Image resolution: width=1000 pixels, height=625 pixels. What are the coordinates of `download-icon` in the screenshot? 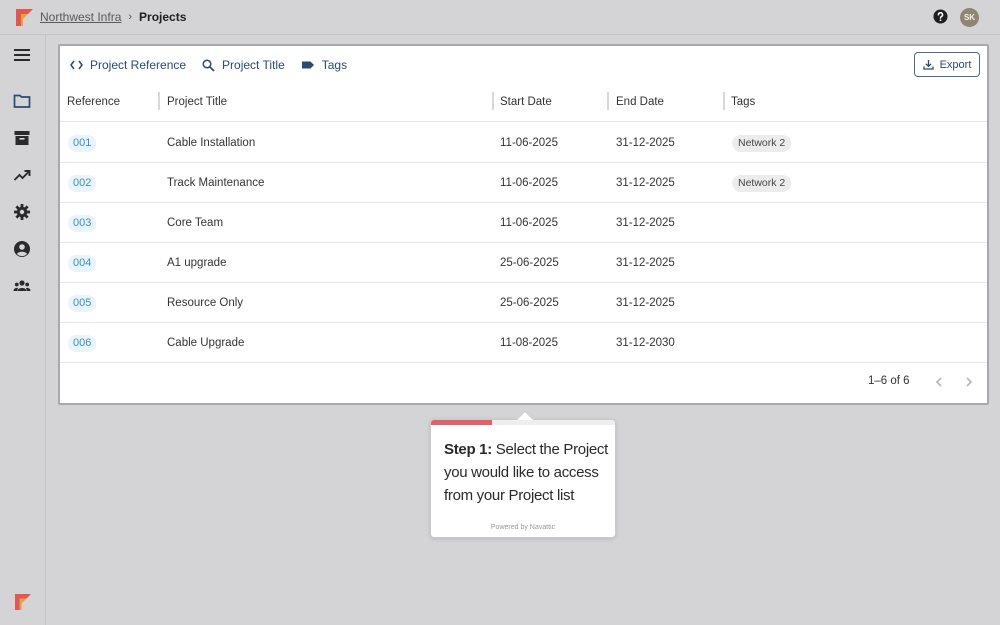 It's located at (928, 65).